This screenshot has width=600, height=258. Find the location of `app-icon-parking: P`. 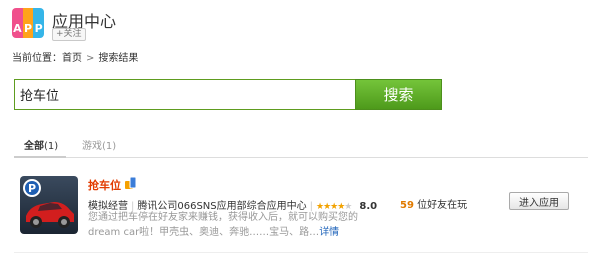

app-icon-parking: P is located at coordinates (49, 205).